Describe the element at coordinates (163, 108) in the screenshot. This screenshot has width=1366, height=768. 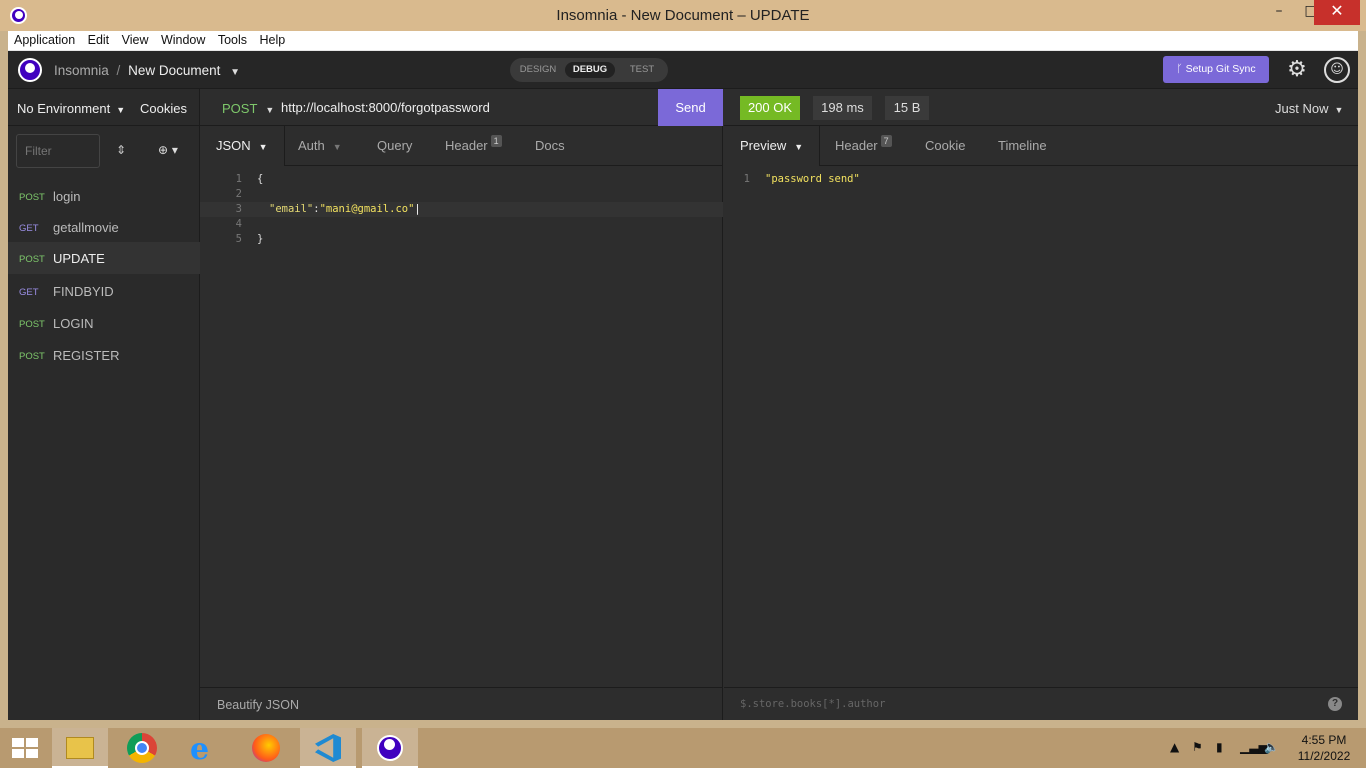
I see `cookies-button: Cookies` at that location.